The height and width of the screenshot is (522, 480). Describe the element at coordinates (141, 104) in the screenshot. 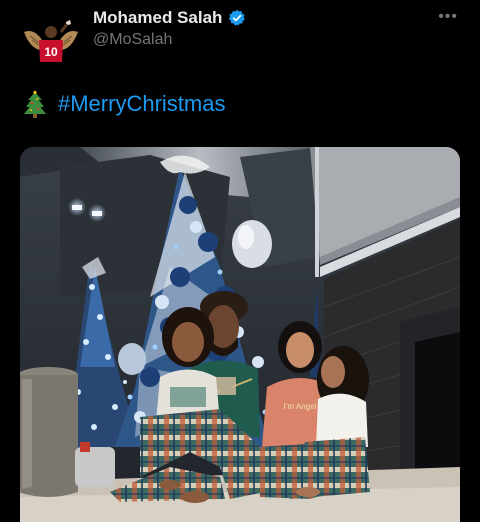

I see `hashtag-link: #MerryChristmas` at that location.